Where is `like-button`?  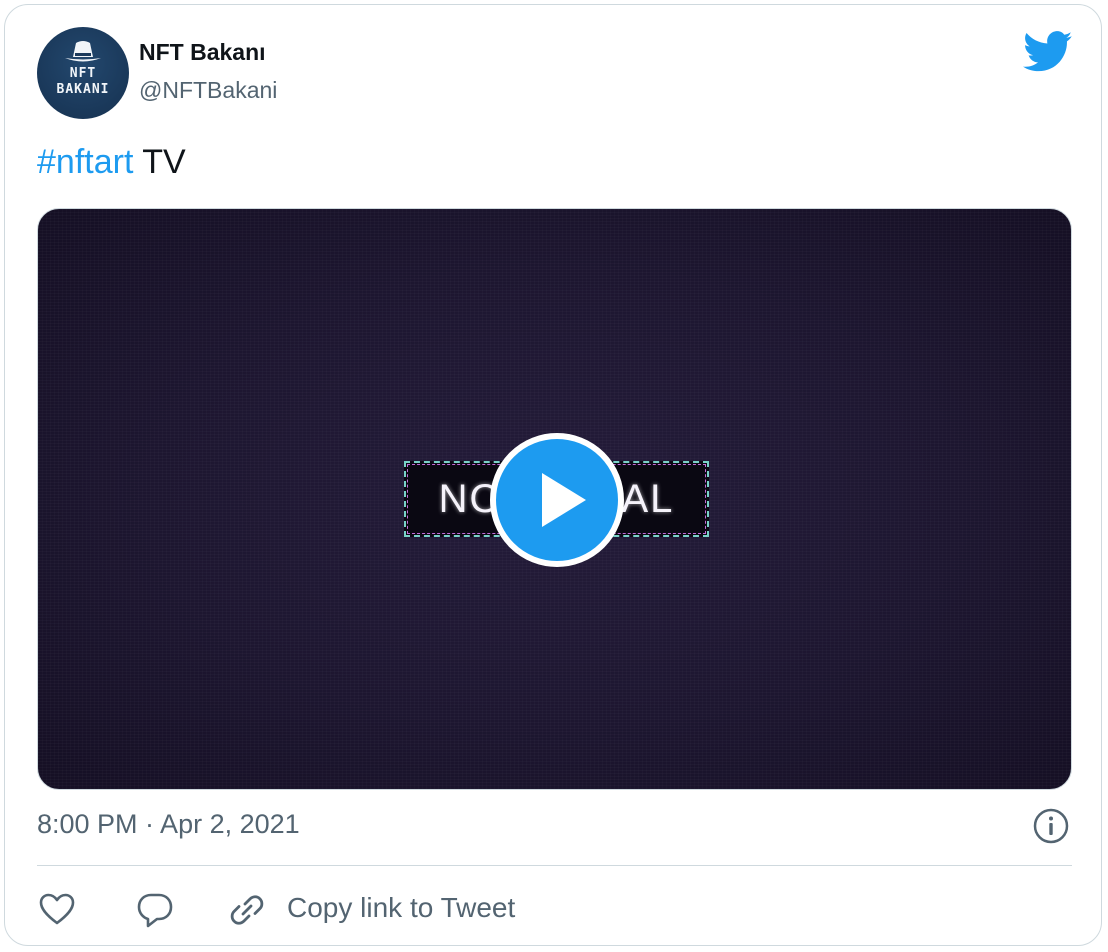 like-button is located at coordinates (57, 910).